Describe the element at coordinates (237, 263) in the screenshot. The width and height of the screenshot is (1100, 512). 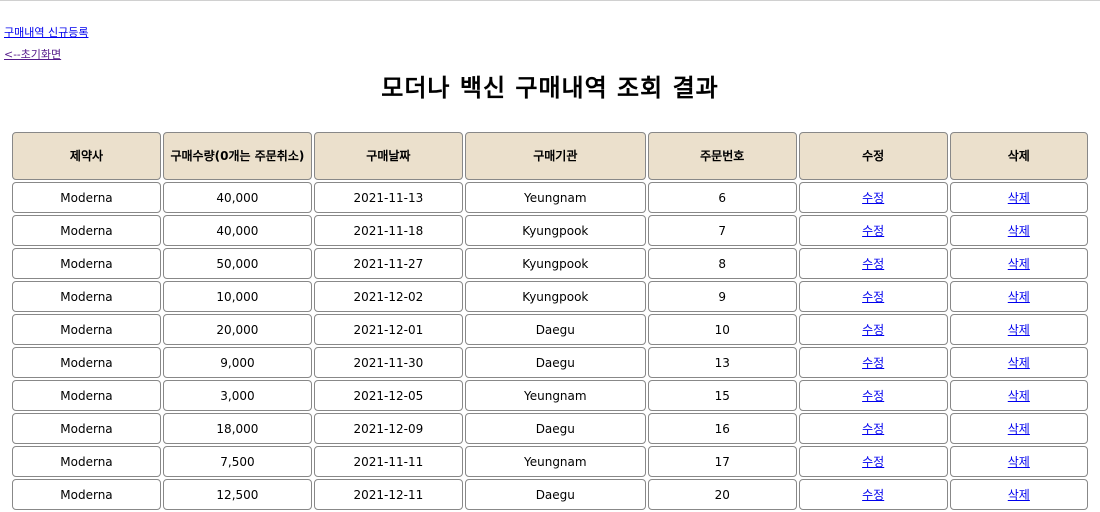
I see `cell-quantity: 50,000` at that location.